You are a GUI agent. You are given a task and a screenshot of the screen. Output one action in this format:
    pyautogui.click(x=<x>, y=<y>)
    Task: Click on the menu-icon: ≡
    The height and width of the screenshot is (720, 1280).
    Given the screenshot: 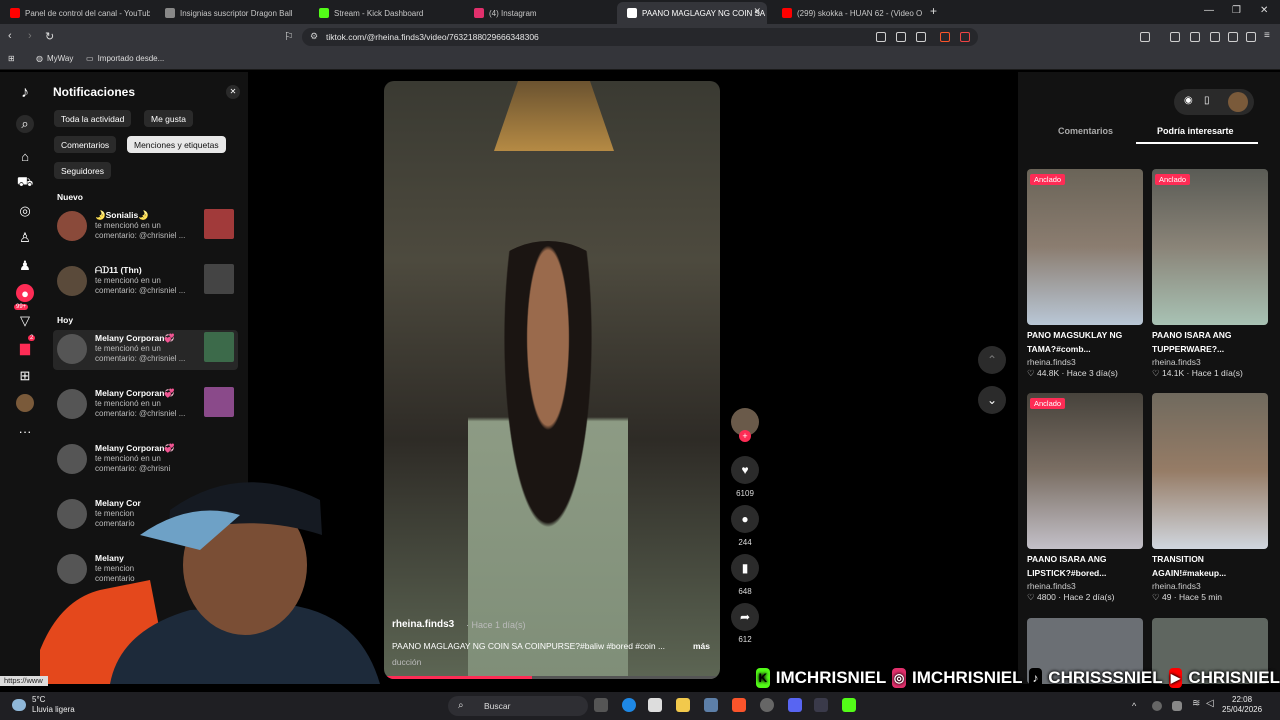 What is the action you would take?
    pyautogui.click(x=1269, y=35)
    